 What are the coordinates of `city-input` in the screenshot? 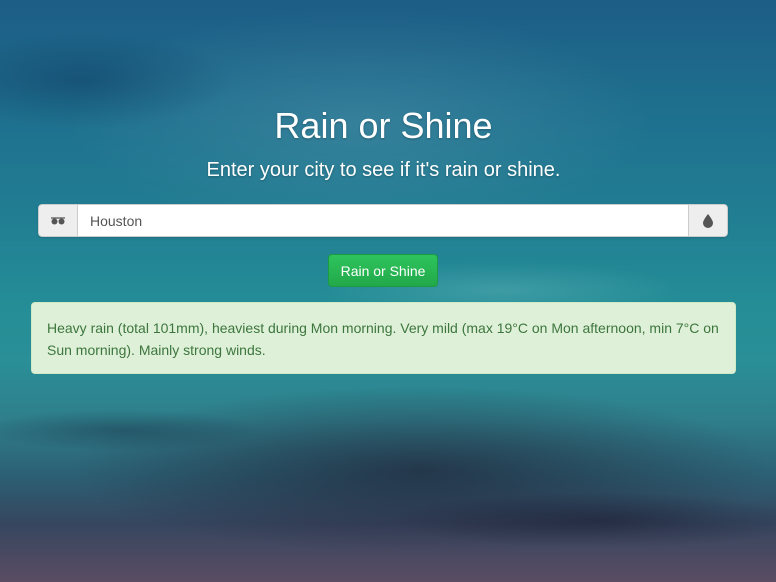 It's located at (383, 220).